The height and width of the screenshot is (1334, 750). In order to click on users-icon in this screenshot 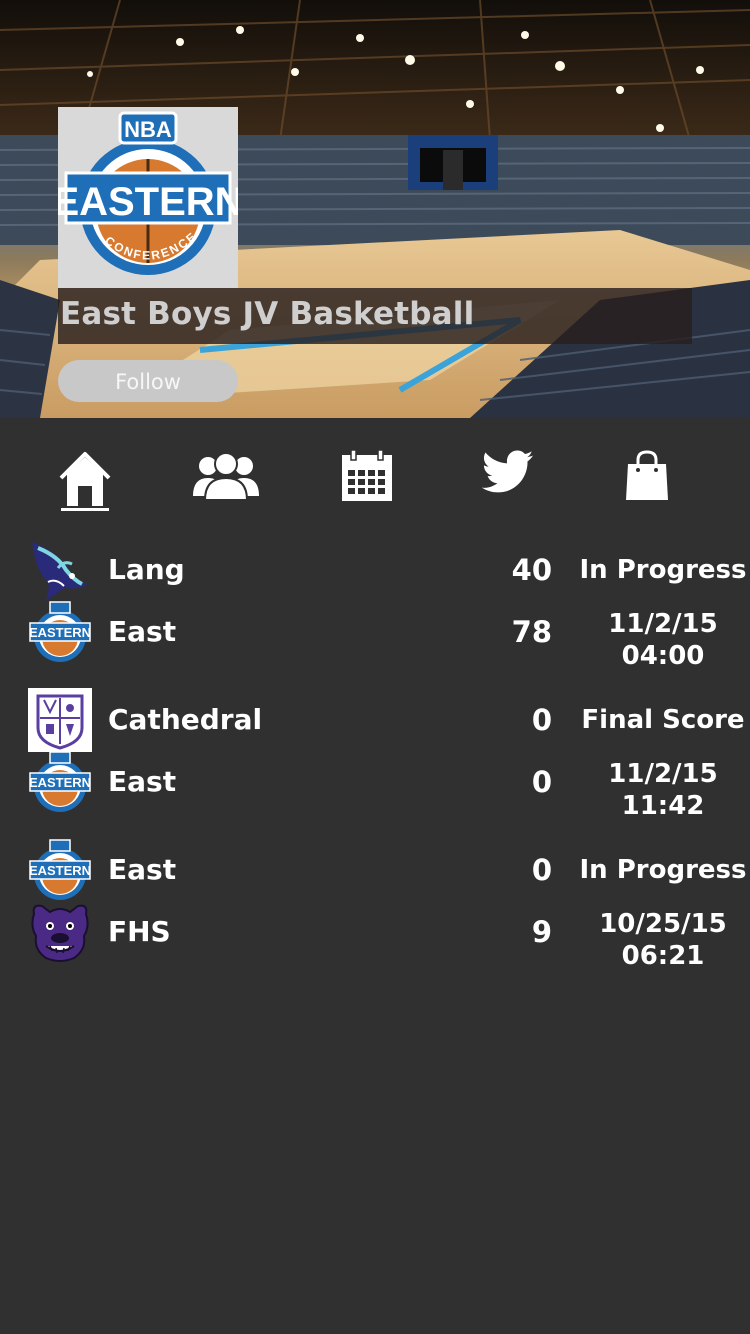, I will do `click(226, 476)`.